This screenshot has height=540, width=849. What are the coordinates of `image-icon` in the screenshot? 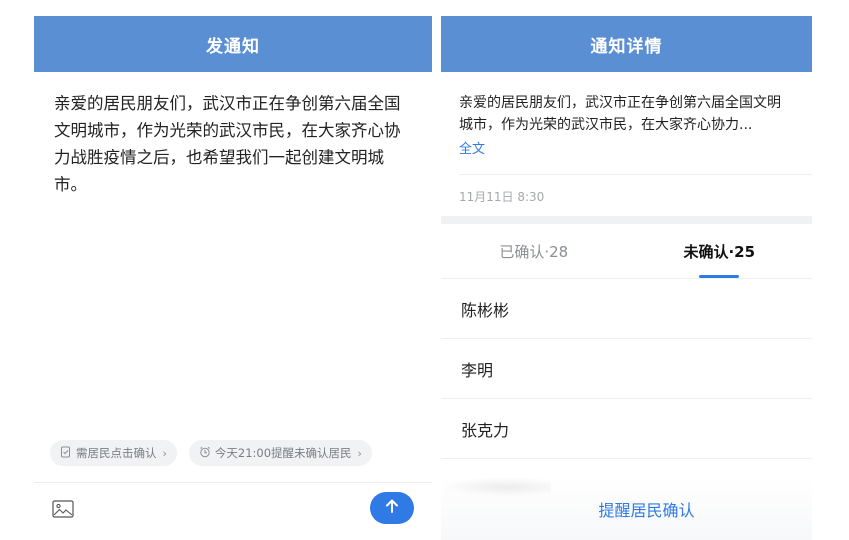 It's located at (63, 509).